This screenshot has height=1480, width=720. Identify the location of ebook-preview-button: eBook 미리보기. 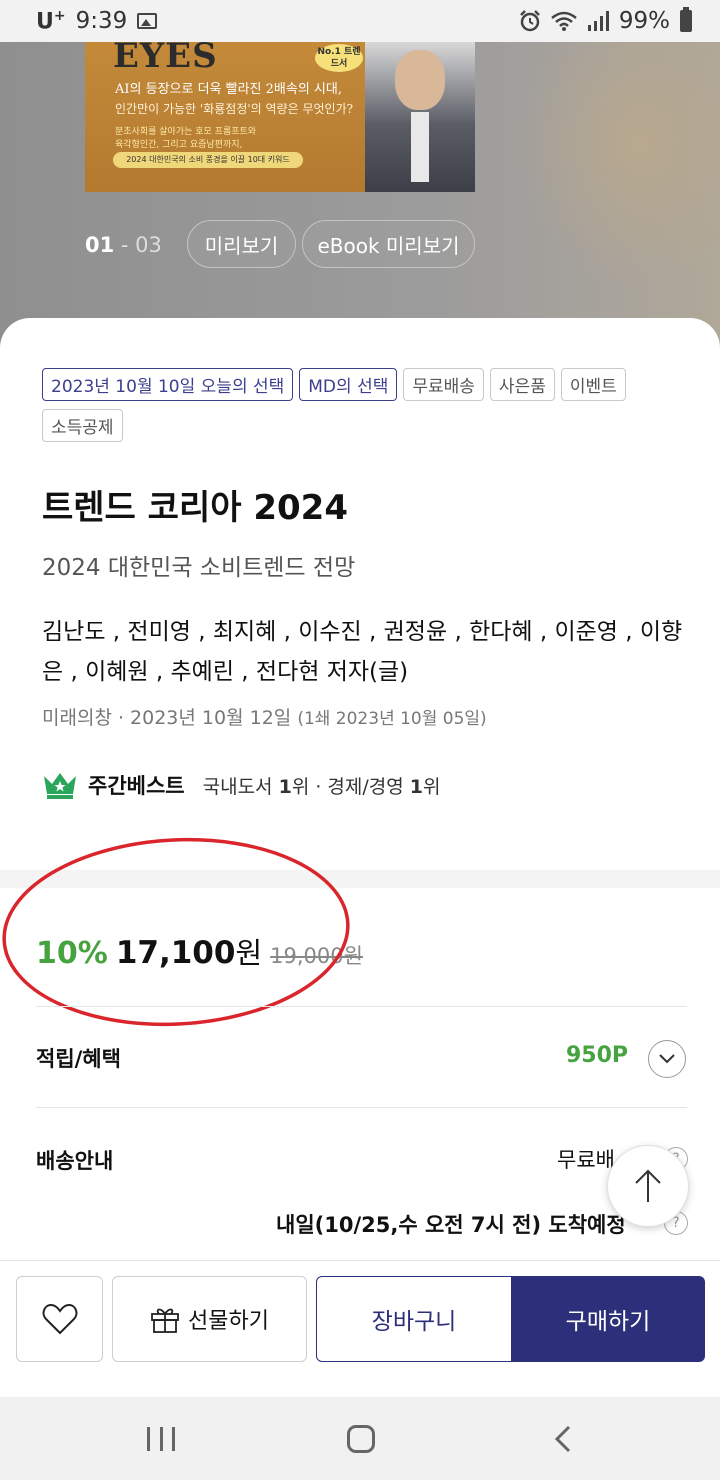
(388, 244).